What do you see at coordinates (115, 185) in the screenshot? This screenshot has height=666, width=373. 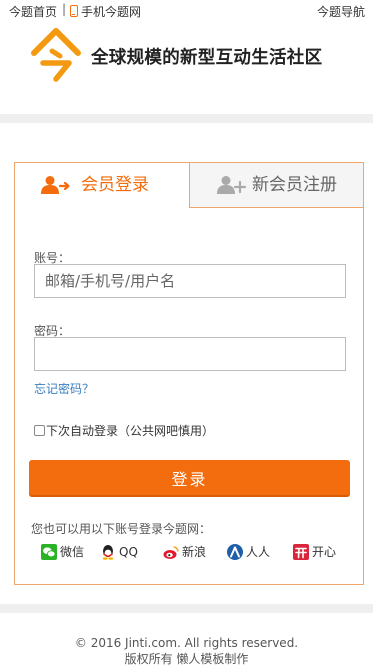 I see `tab-login-label: 会员登录` at bounding box center [115, 185].